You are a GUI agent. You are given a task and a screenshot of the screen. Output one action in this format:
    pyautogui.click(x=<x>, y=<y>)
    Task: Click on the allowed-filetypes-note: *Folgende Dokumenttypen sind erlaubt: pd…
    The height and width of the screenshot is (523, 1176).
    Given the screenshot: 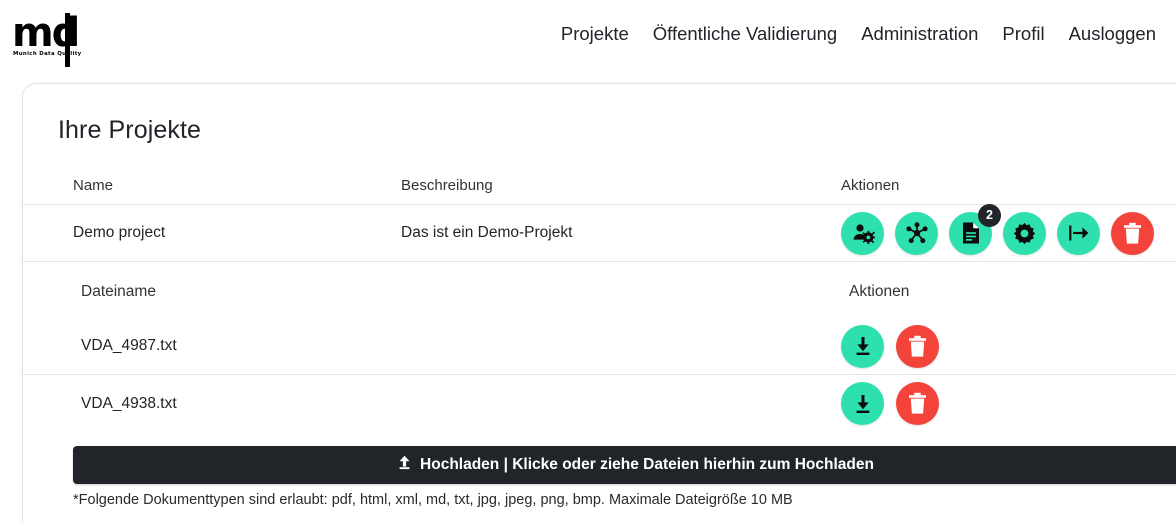 What is the action you would take?
    pyautogui.click(x=433, y=500)
    